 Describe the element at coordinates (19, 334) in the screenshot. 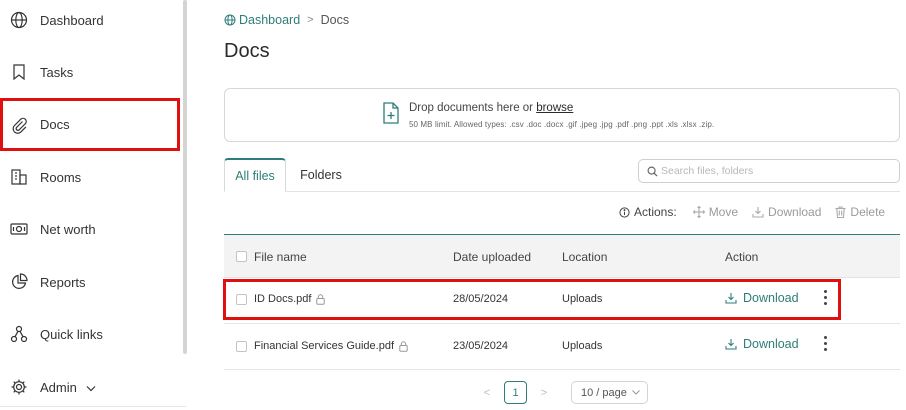

I see `links-icon` at that location.